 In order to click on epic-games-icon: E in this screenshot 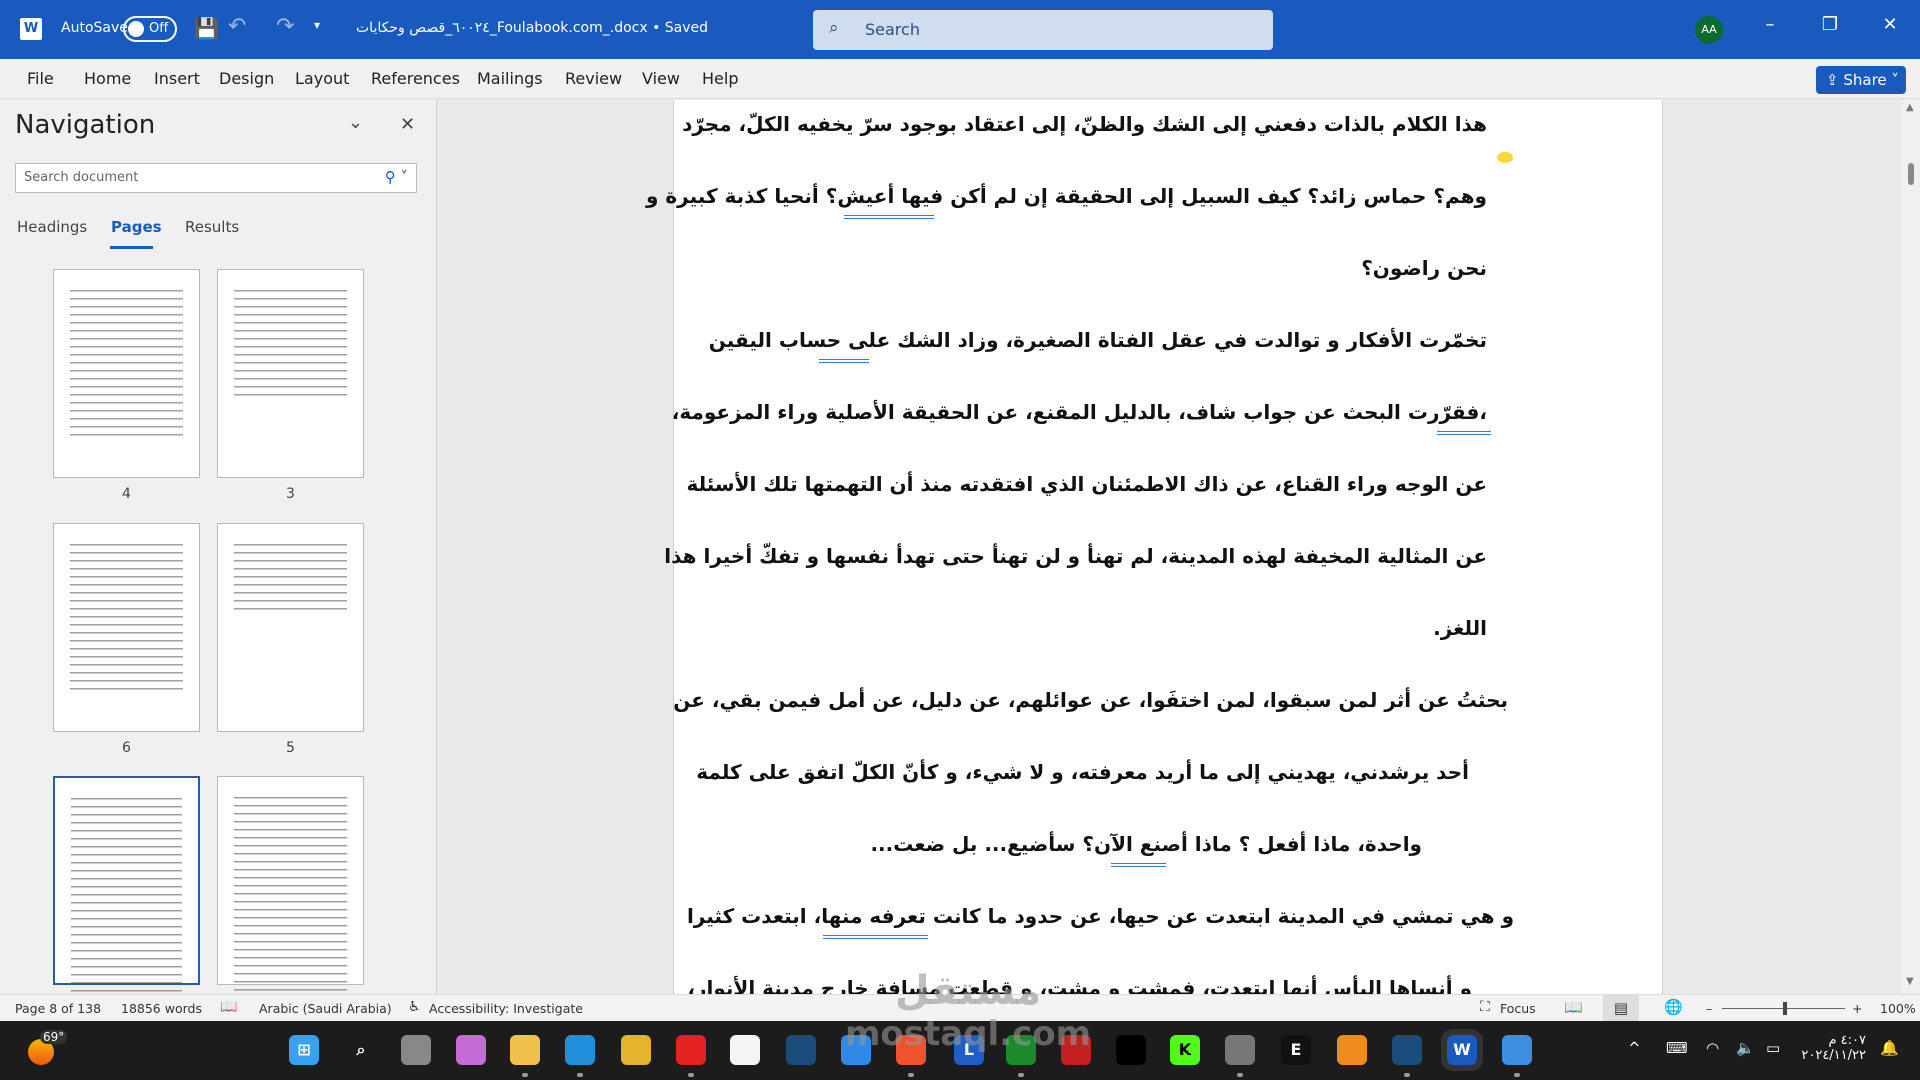, I will do `click(1296, 1050)`.